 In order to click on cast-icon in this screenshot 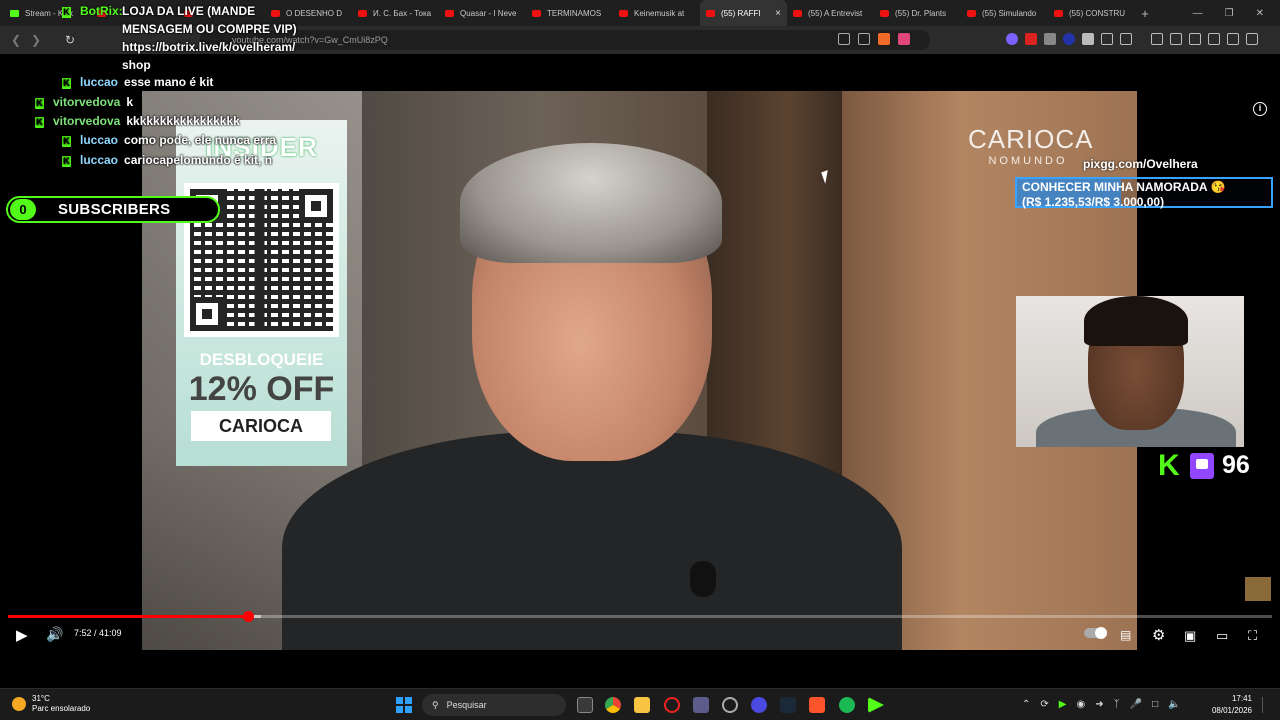, I will do `click(844, 39)`.